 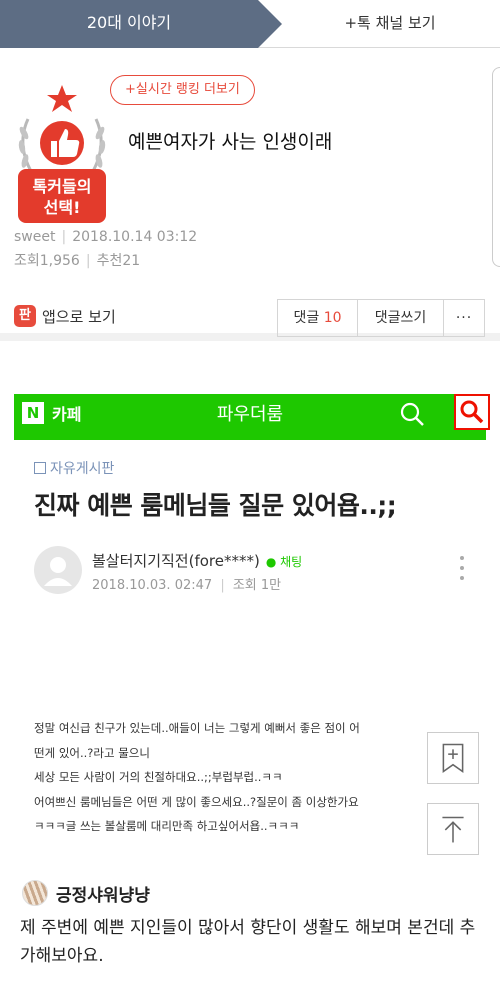 I want to click on chat-link: ● 채팅, so click(x=284, y=562).